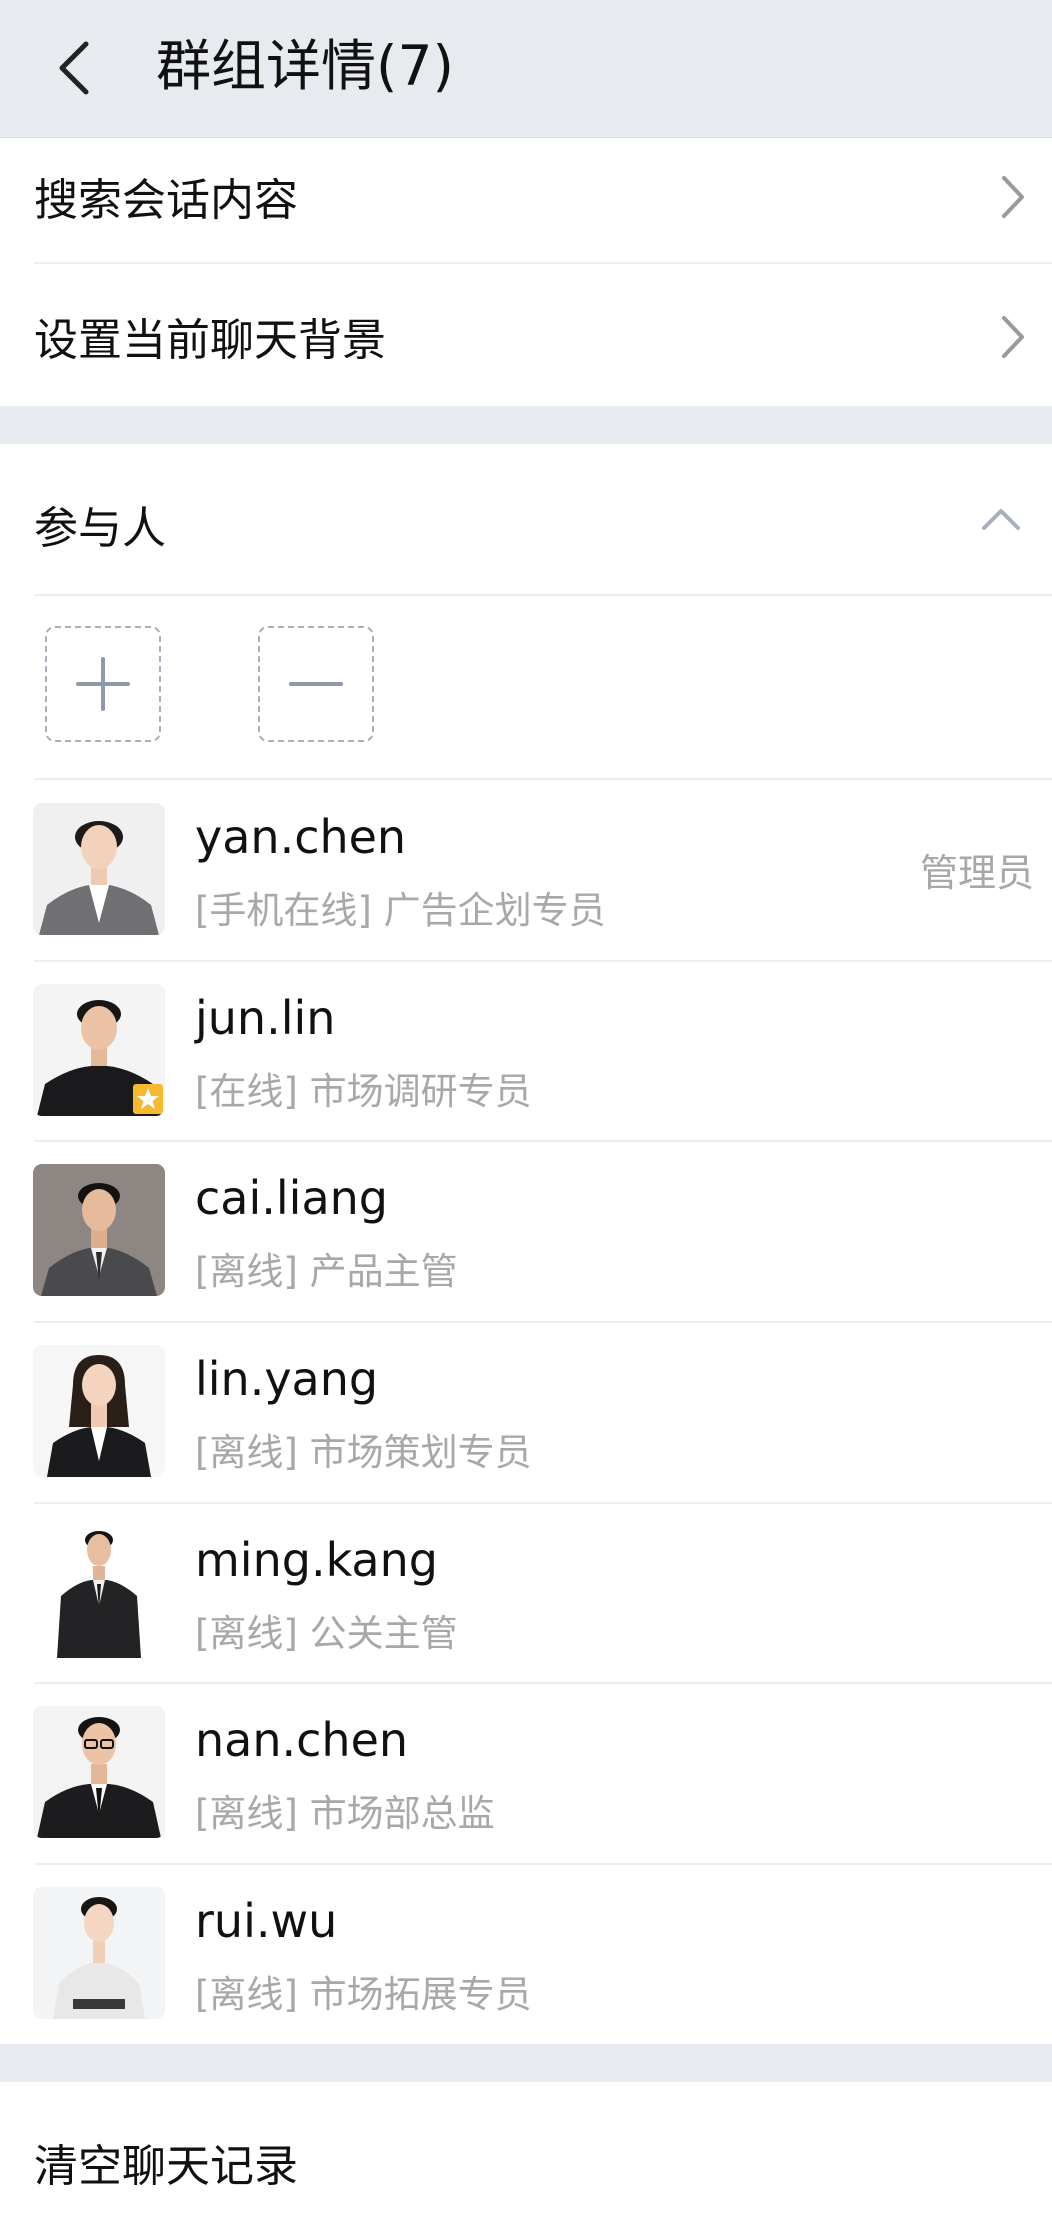  What do you see at coordinates (526, 335) in the screenshot?
I see `set-chat-background-row: 设置当前聊天背景` at bounding box center [526, 335].